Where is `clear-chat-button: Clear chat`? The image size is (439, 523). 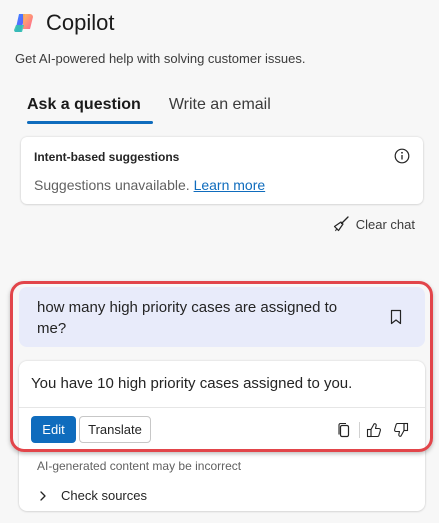
clear-chat-button: Clear chat is located at coordinates (373, 224).